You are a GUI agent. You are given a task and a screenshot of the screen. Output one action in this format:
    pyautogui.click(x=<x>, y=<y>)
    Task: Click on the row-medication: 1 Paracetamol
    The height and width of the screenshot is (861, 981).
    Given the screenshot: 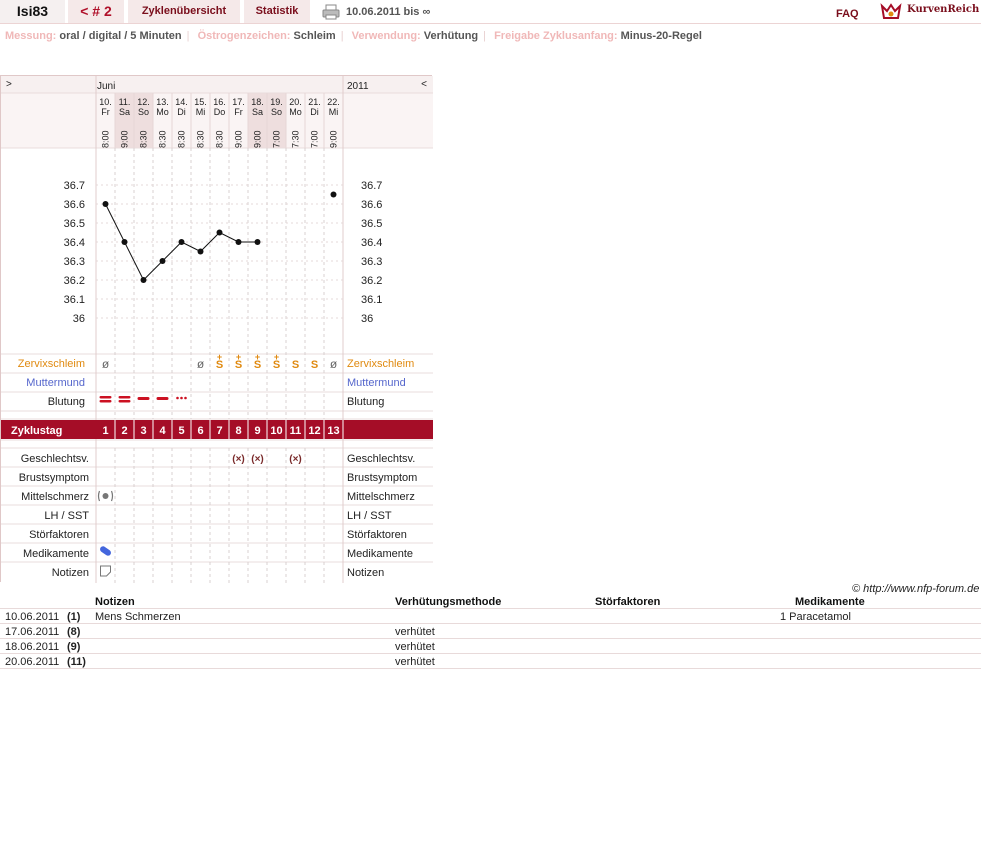 What is the action you would take?
    pyautogui.click(x=815, y=617)
    